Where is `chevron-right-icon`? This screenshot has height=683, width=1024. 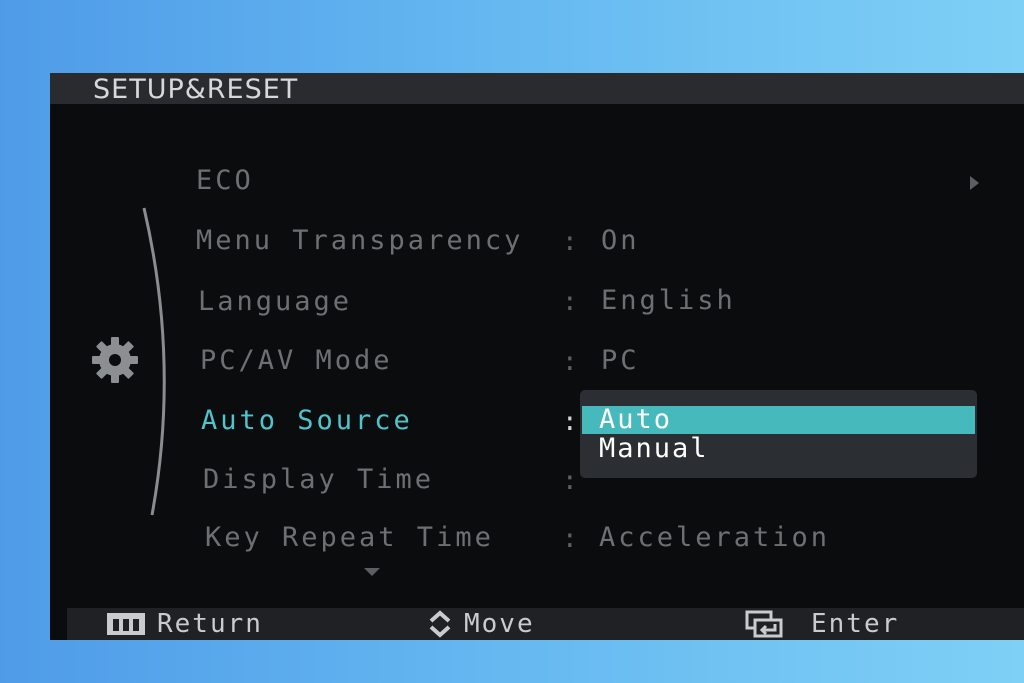 chevron-right-icon is located at coordinates (974, 183).